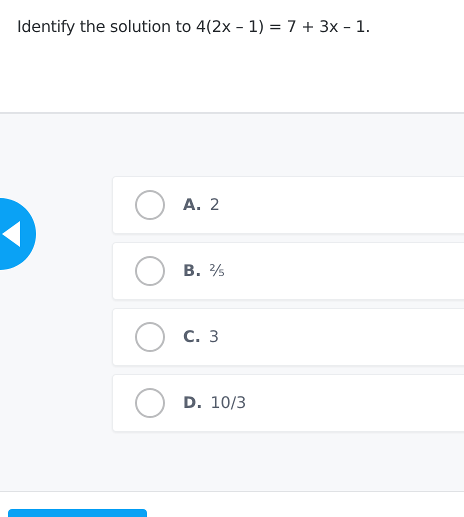  What do you see at coordinates (228, 403) in the screenshot?
I see `option-text: 10/3` at bounding box center [228, 403].